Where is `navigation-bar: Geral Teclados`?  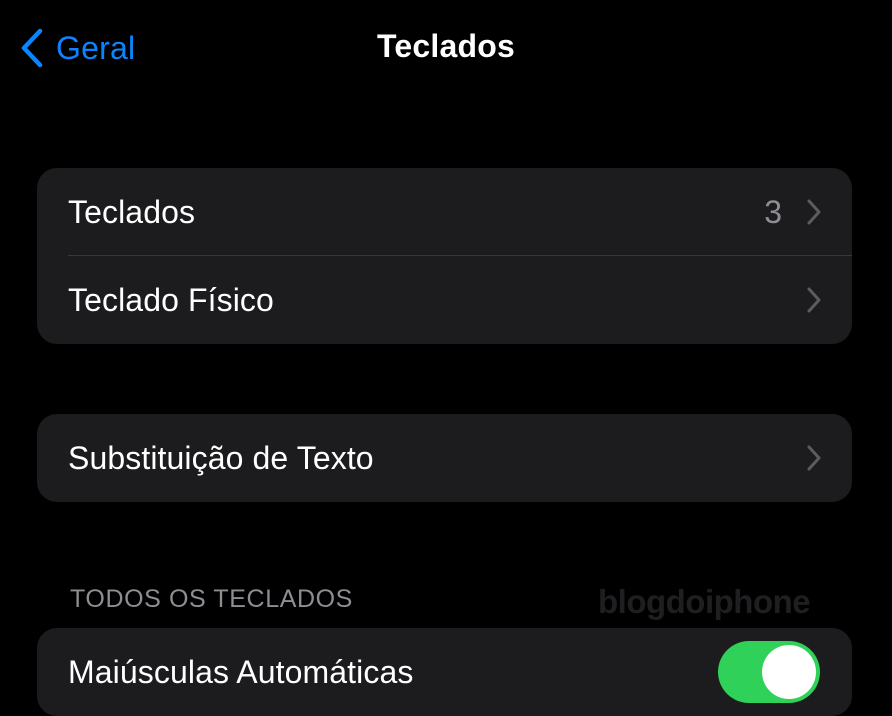 navigation-bar: Geral Teclados is located at coordinates (446, 48).